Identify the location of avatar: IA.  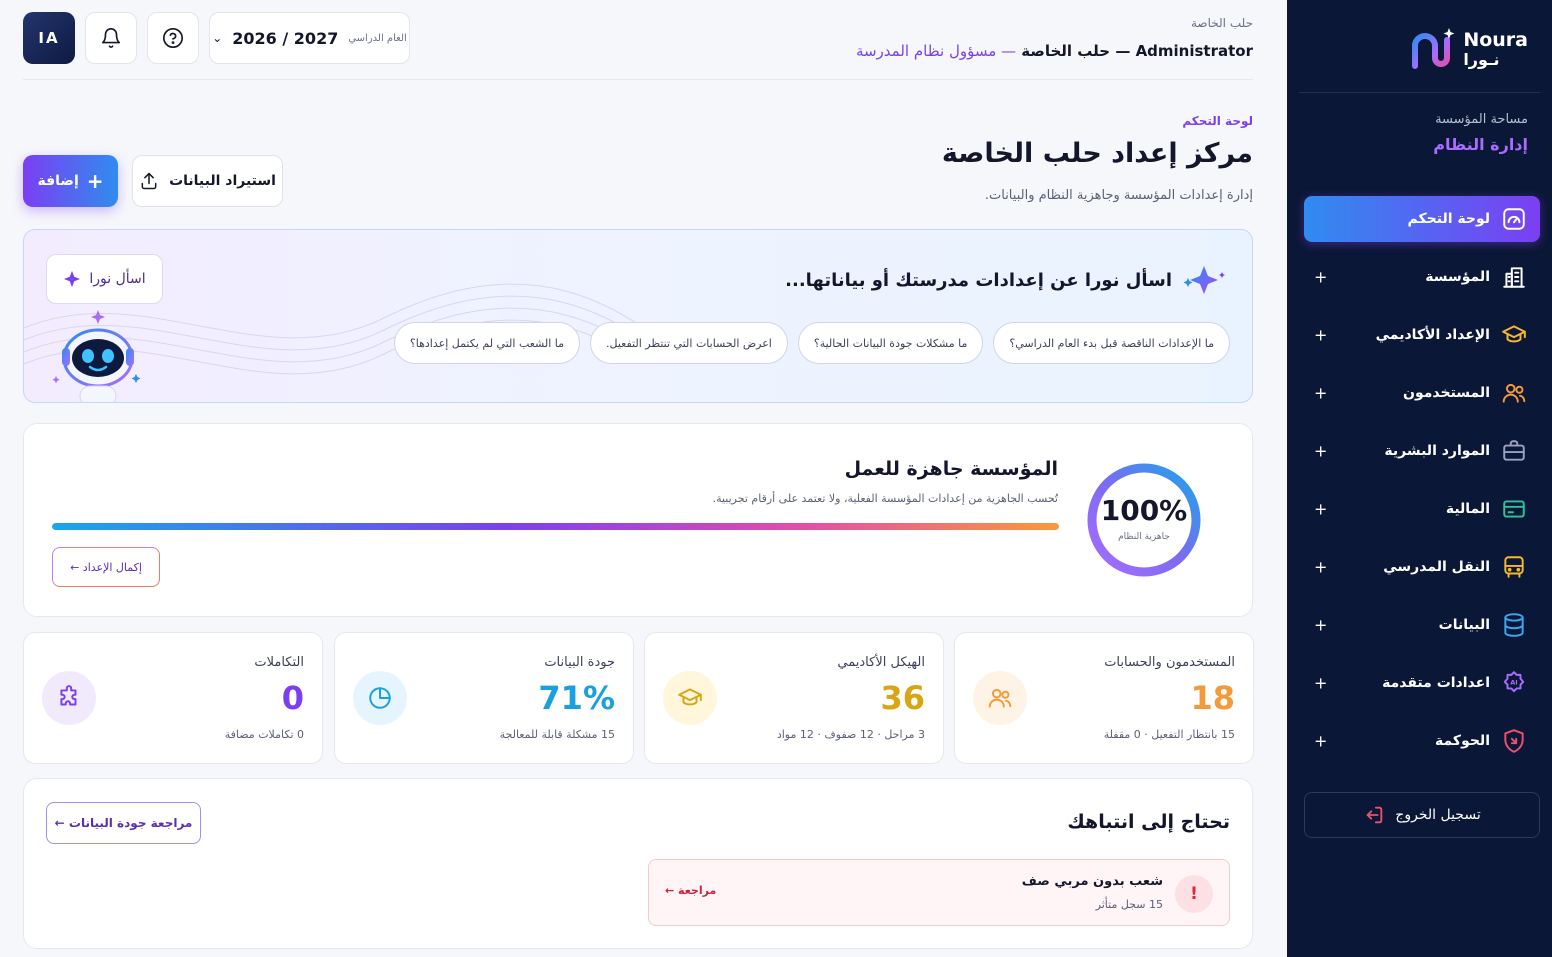
(49, 38).